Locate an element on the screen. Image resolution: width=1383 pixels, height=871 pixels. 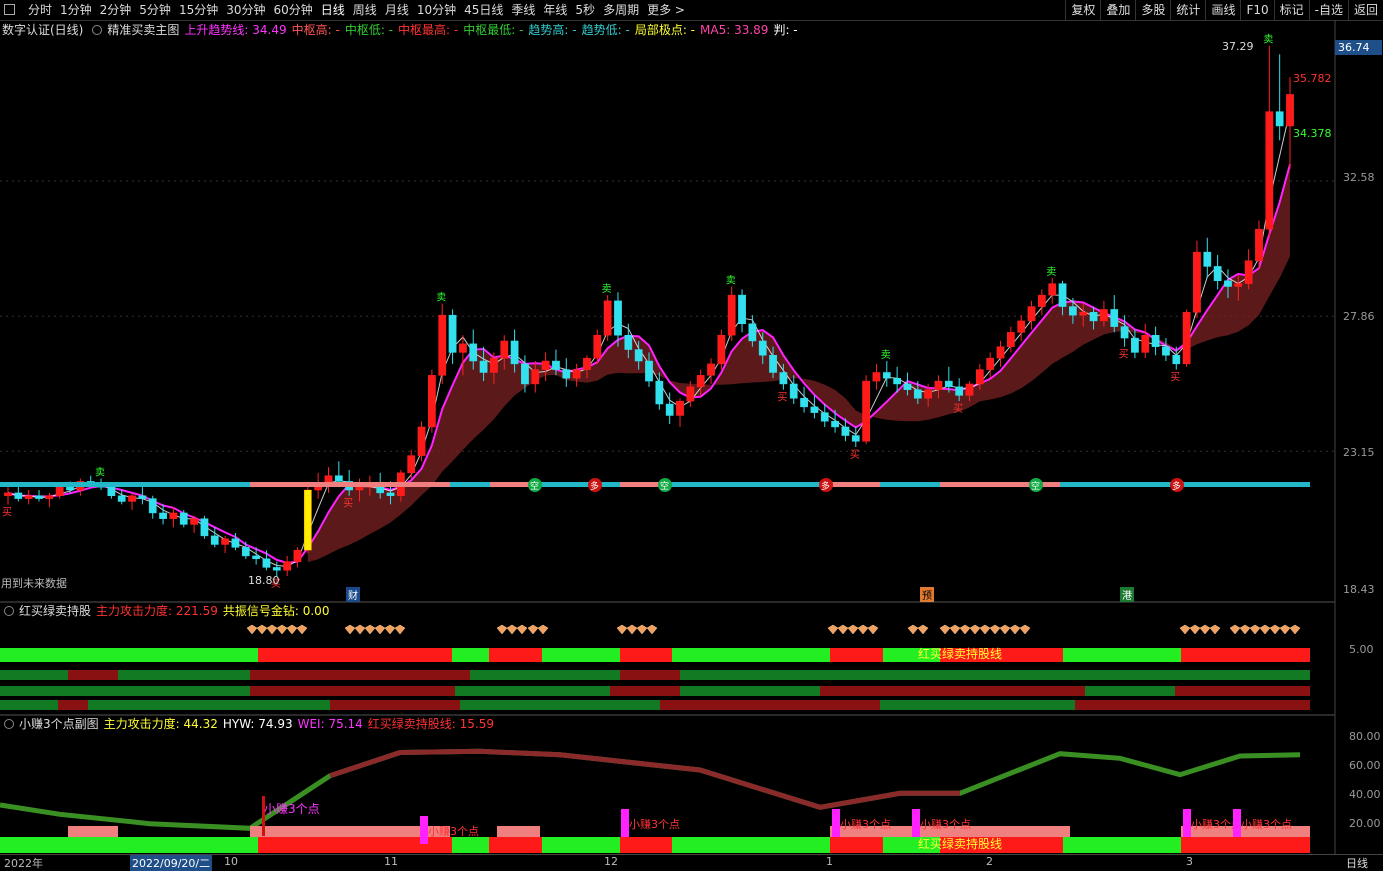
band-dot-label: 多 is located at coordinates (825, 486).